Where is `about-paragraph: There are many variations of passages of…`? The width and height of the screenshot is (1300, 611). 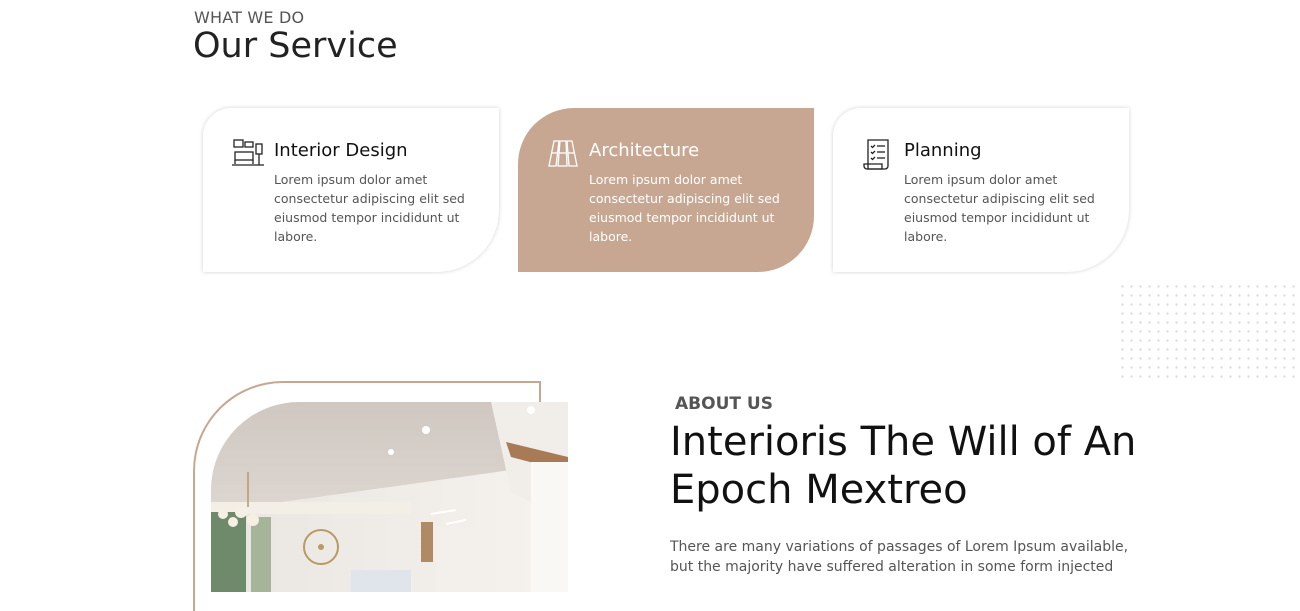
about-paragraph: There are many variations of passages of… is located at coordinates (899, 557).